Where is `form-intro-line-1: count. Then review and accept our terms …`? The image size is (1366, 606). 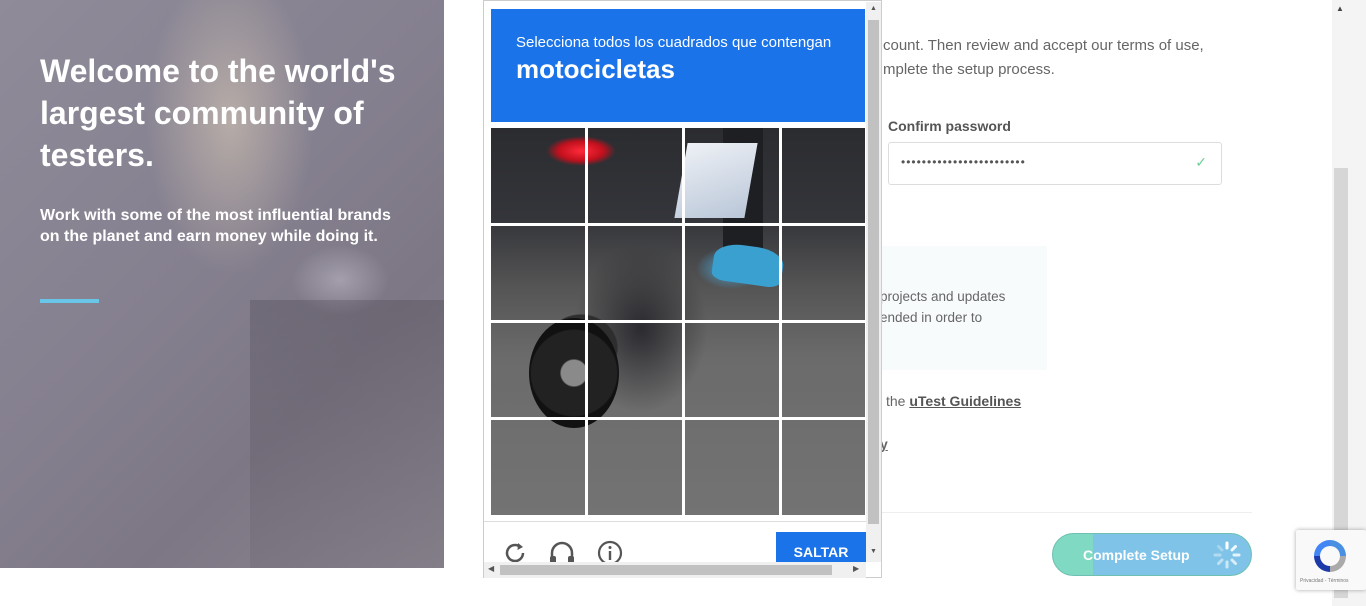
form-intro-line-1: count. Then review and accept our terms … is located at coordinates (1043, 45).